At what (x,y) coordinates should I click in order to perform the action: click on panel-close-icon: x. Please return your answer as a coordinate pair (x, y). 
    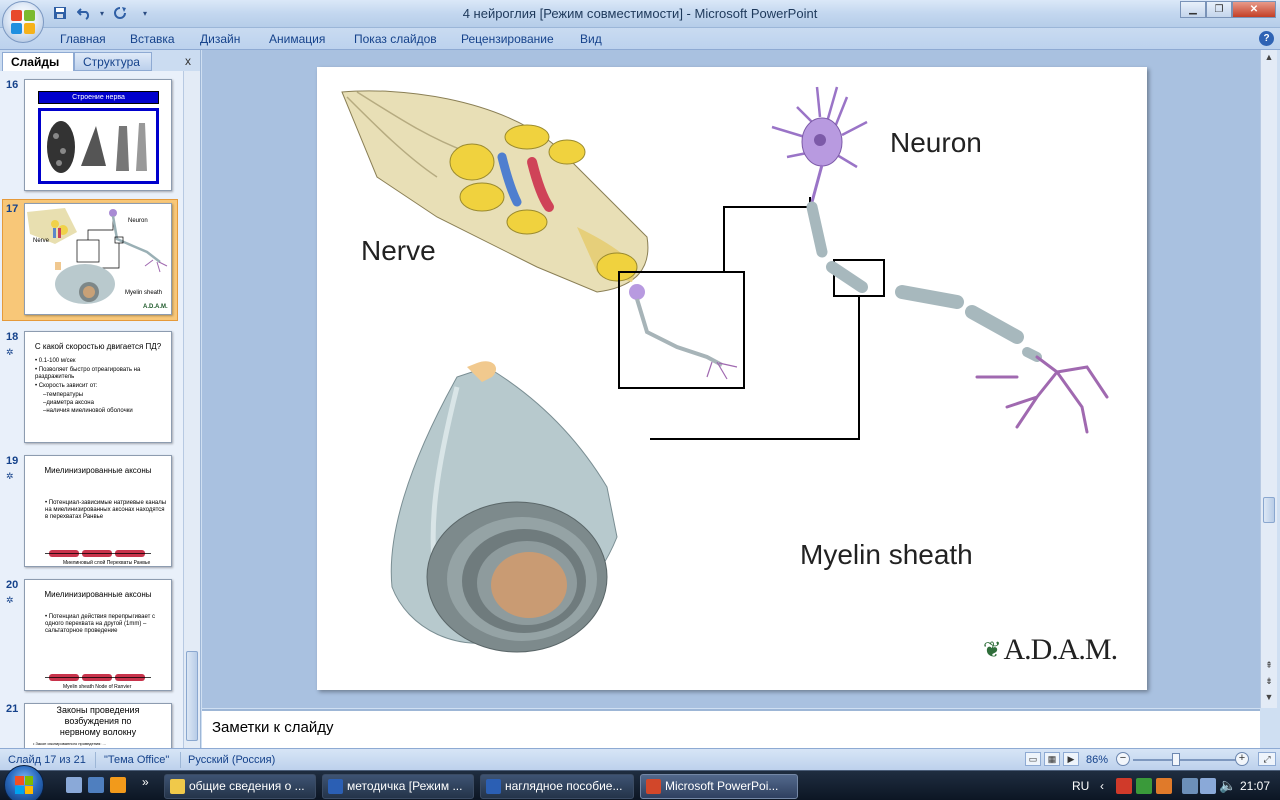
    Looking at the image, I should click on (188, 61).